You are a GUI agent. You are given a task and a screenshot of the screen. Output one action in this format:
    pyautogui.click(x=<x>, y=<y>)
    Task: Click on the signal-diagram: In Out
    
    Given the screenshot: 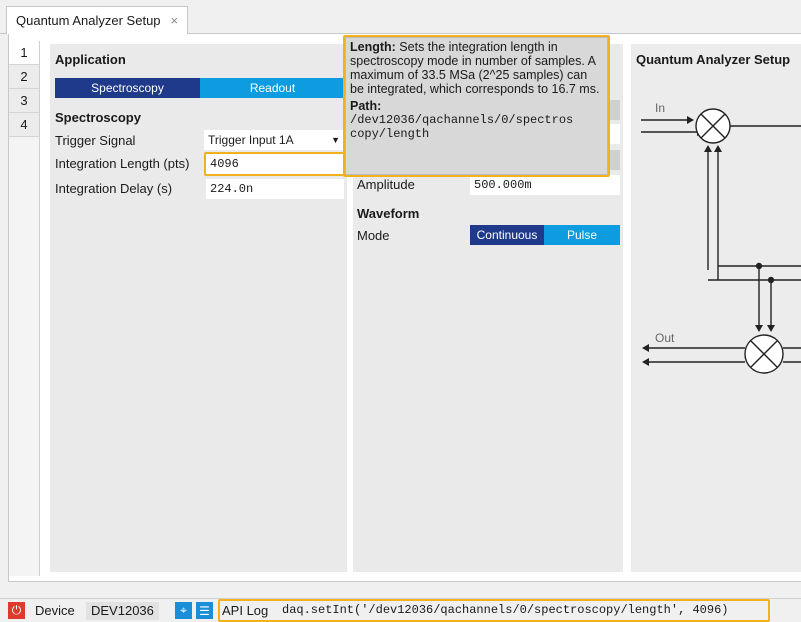 What is the action you would take?
    pyautogui.click(x=721, y=237)
    